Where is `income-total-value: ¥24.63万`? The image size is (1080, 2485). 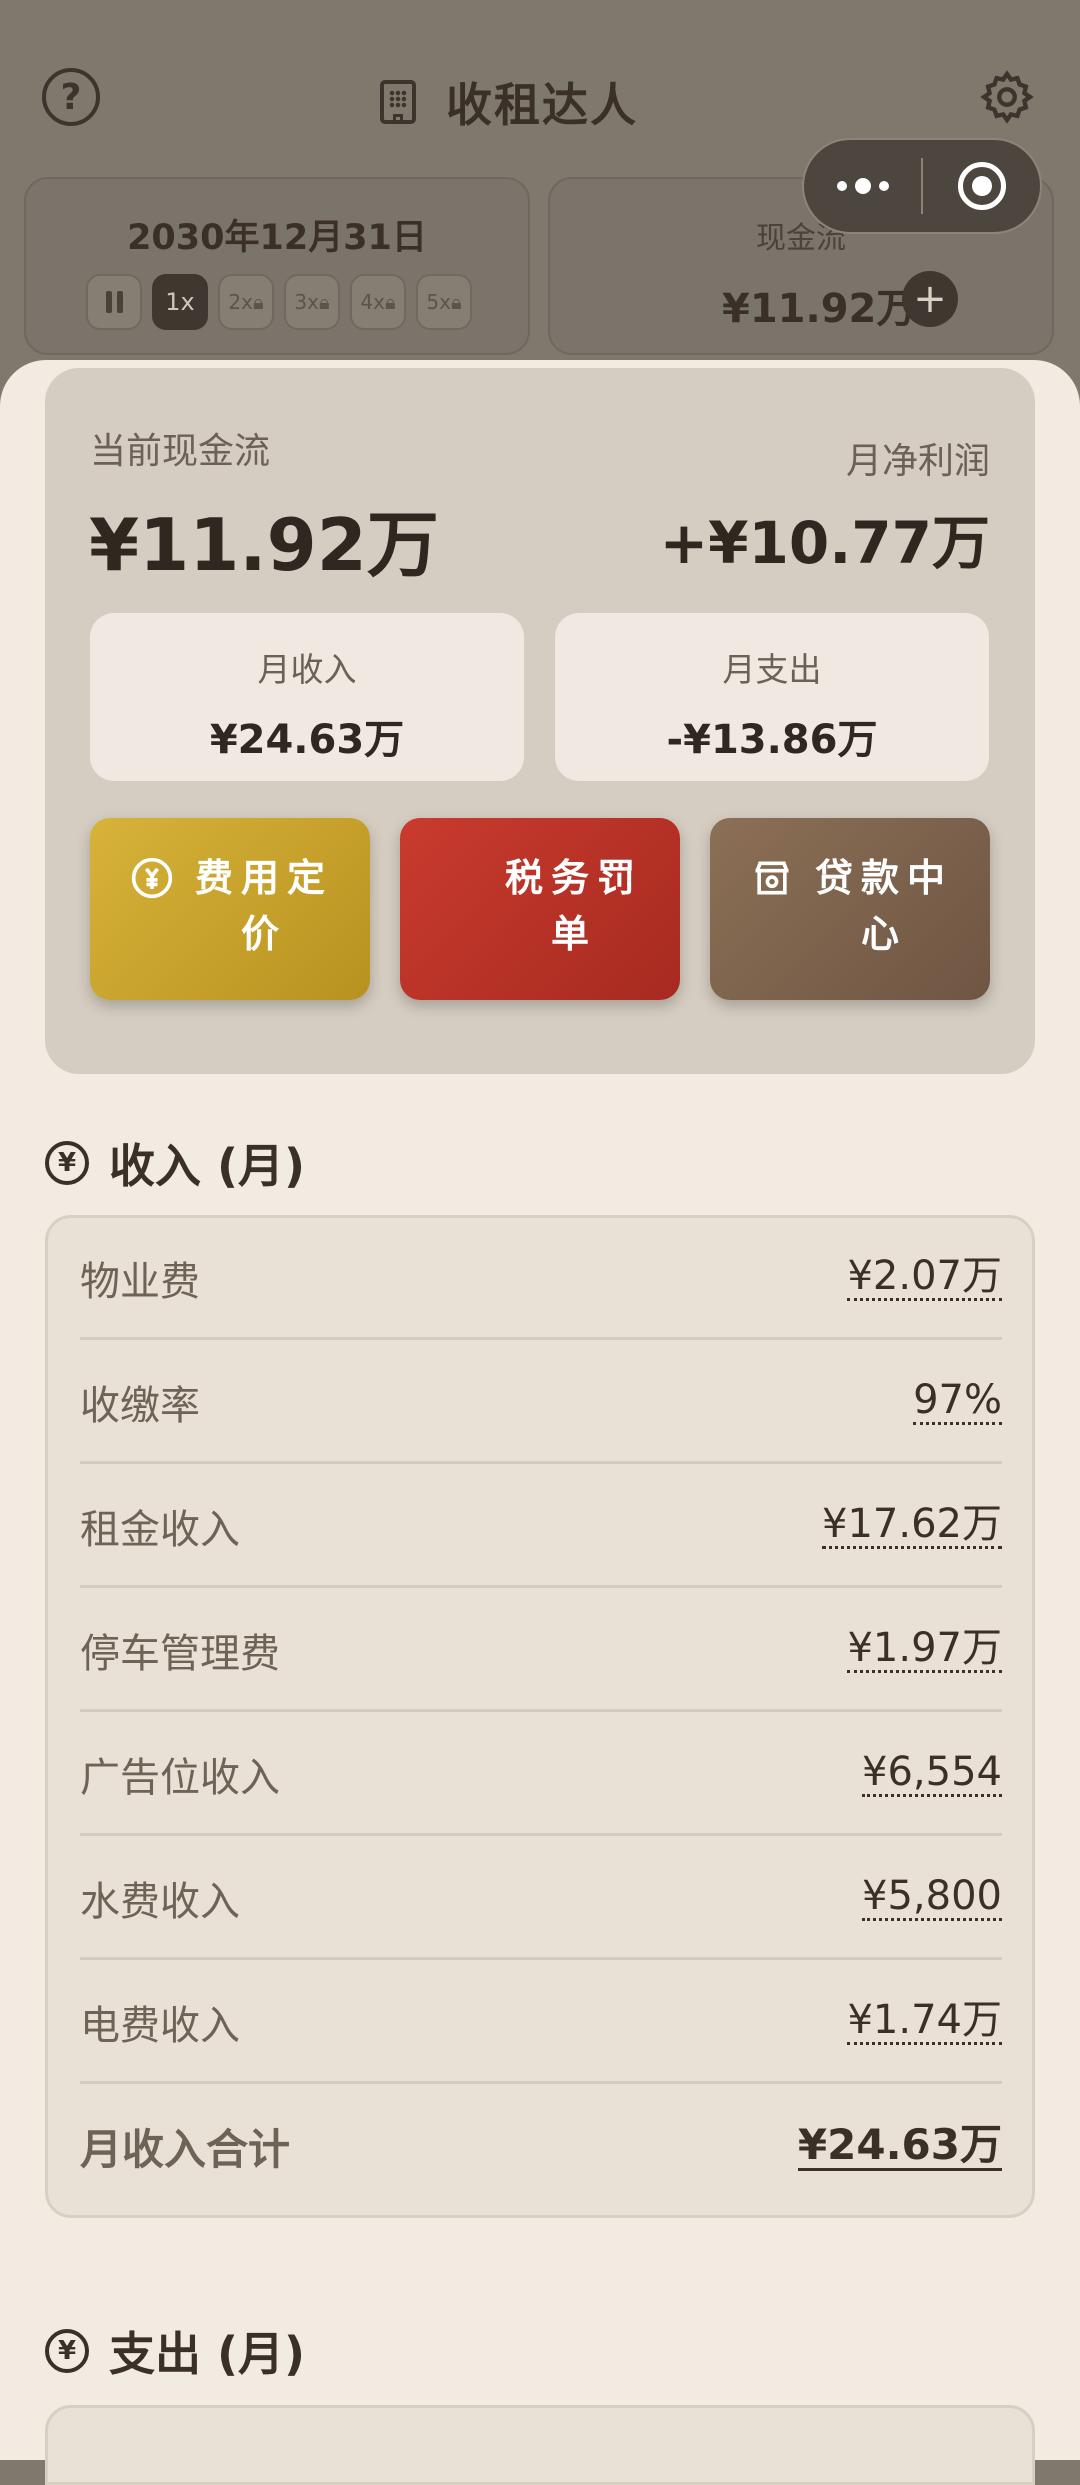
income-total-value: ¥24.63万 is located at coordinates (899, 2146).